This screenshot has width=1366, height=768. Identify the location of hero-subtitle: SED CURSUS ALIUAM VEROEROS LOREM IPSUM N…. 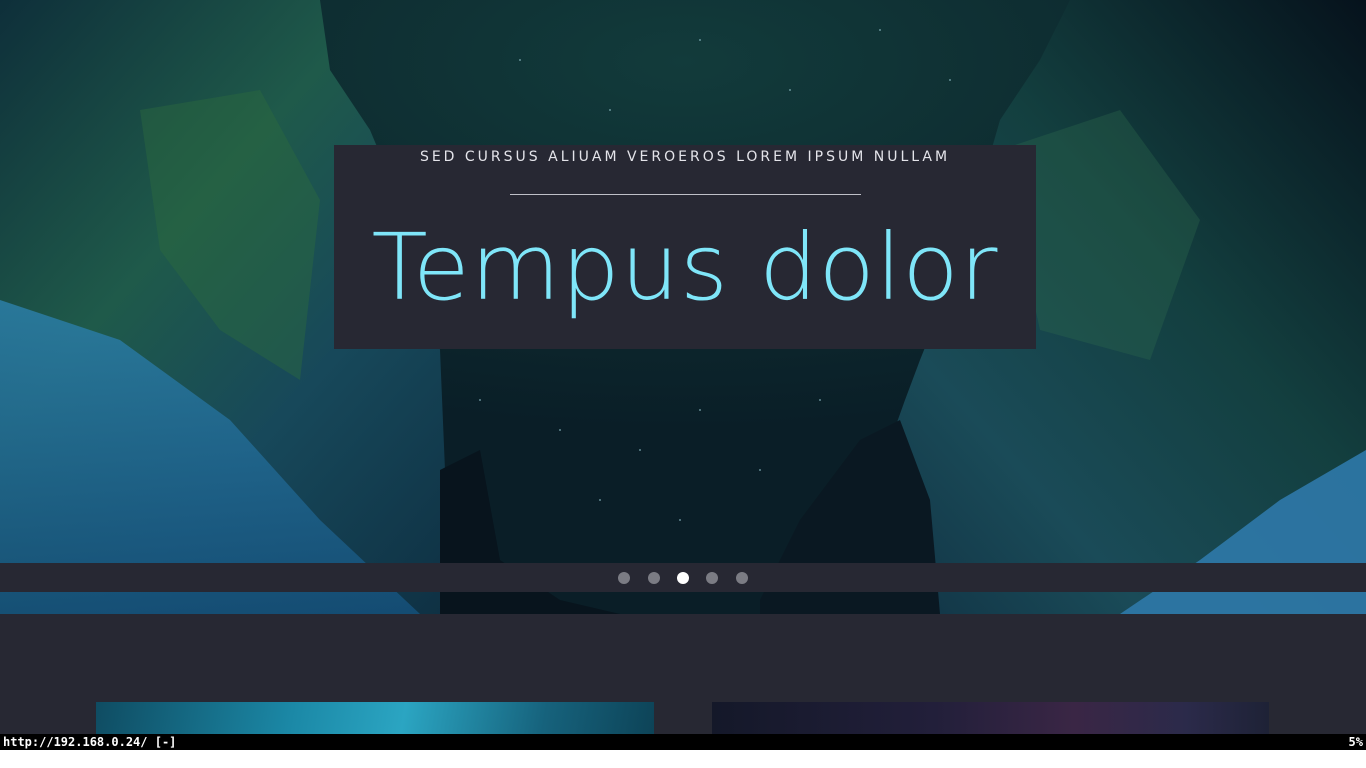
(685, 157).